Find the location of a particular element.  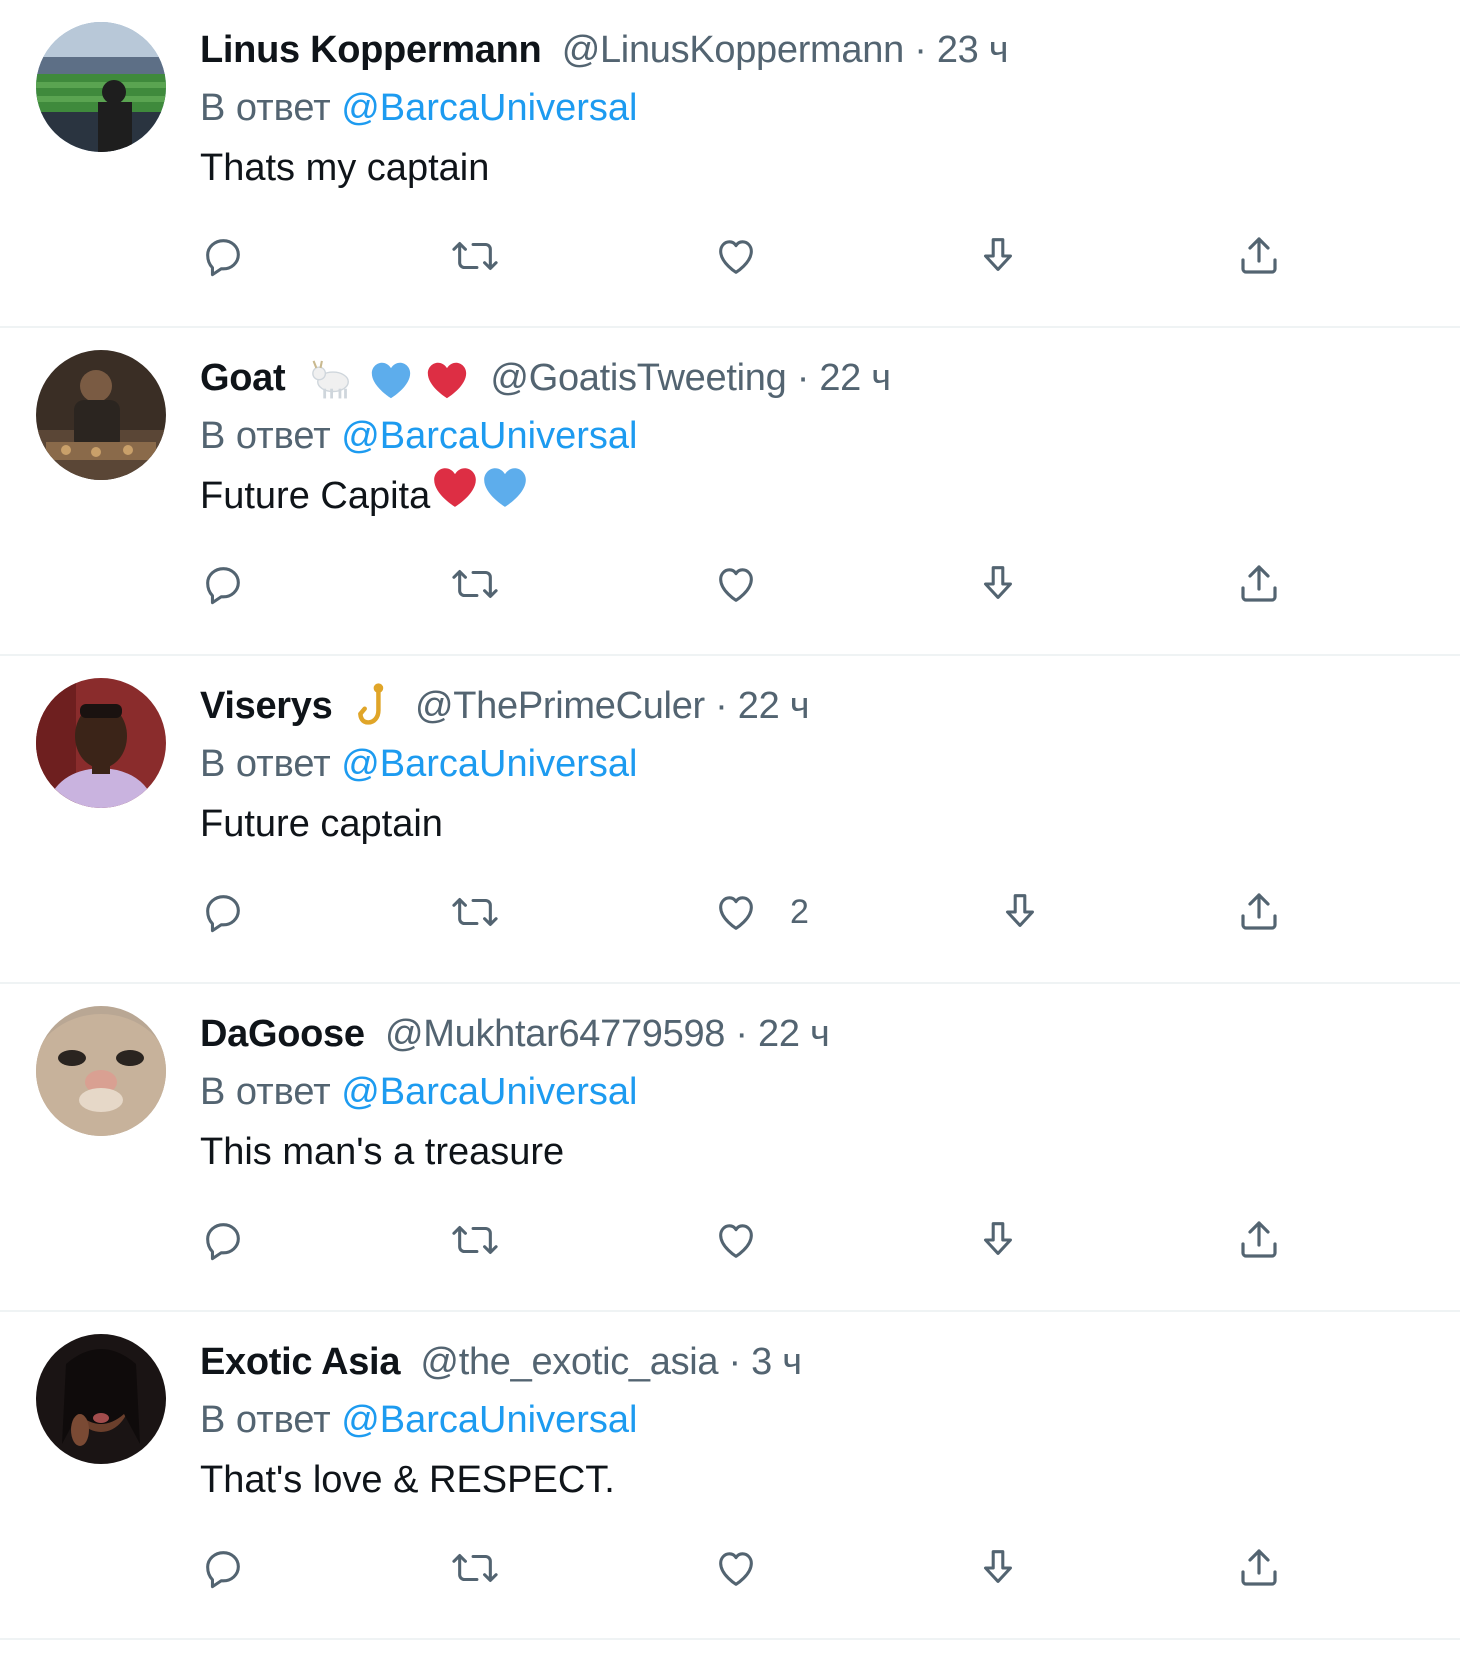

user-handle: @LinusKoppermann is located at coordinates (733, 50).